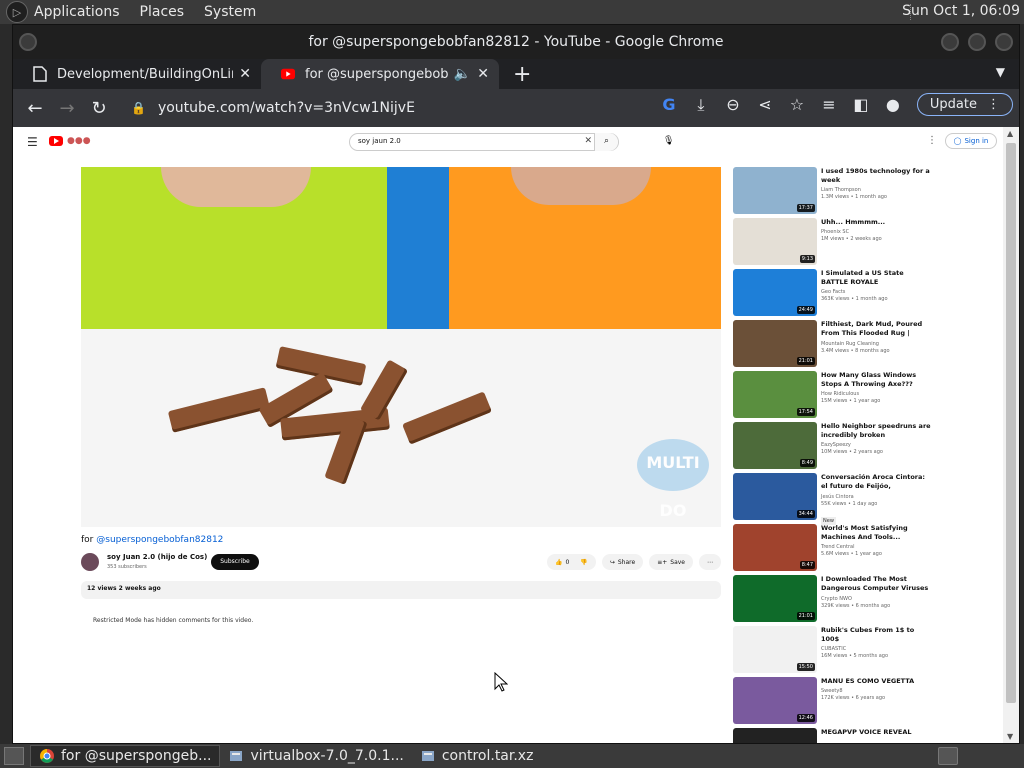  What do you see at coordinates (775, 394) in the screenshot?
I see `video-thumbnail: 17:54` at bounding box center [775, 394].